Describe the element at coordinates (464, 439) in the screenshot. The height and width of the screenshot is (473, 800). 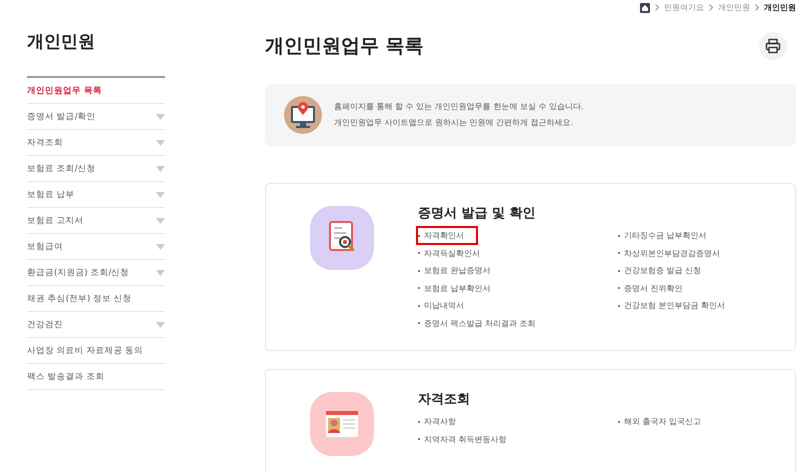
I see `service-link: 지역자격 취득변동사항` at that location.